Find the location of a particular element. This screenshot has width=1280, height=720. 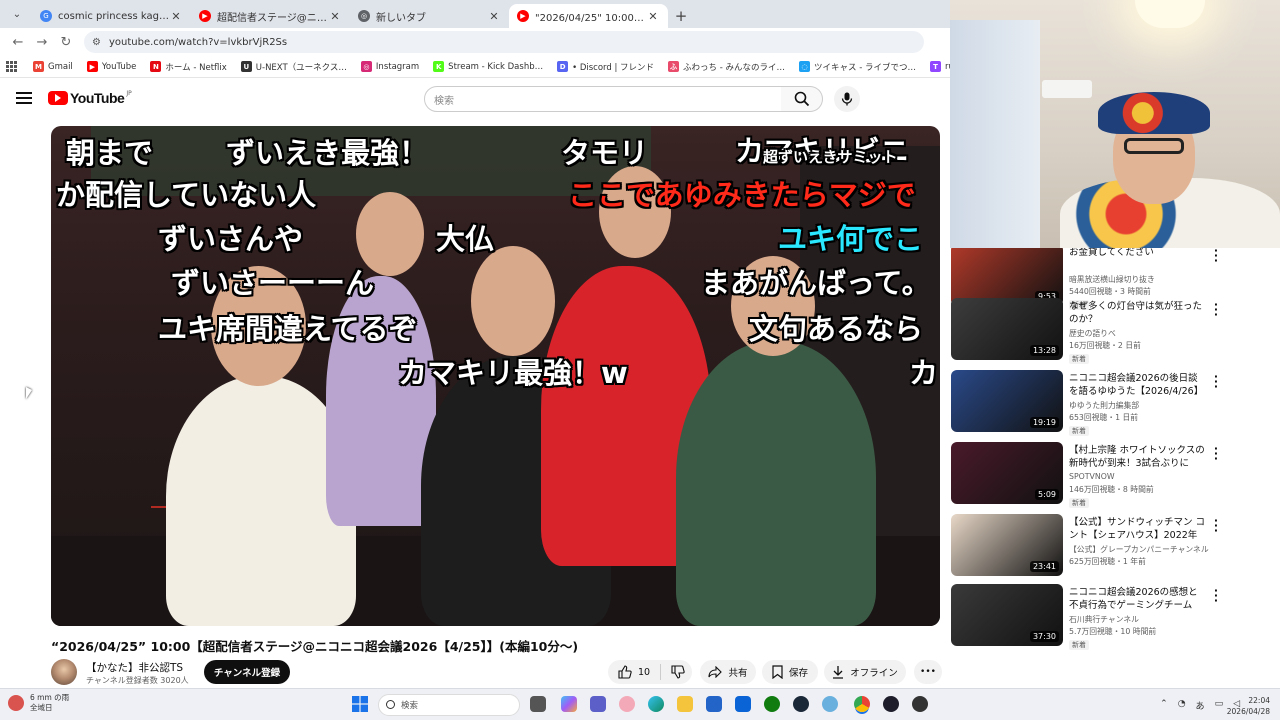

like-button: 10 is located at coordinates (634, 672).